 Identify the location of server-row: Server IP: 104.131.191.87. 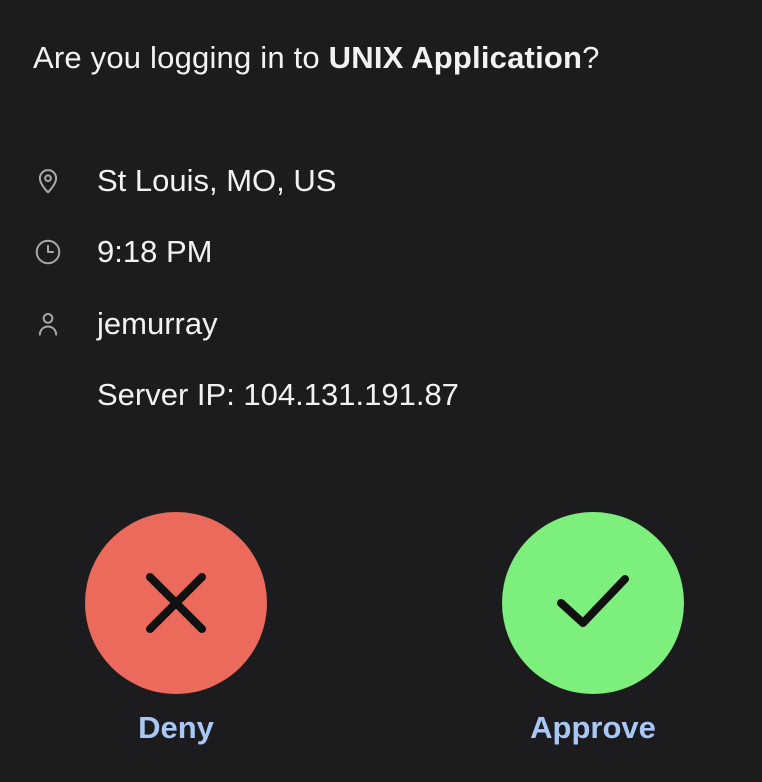
(278, 395).